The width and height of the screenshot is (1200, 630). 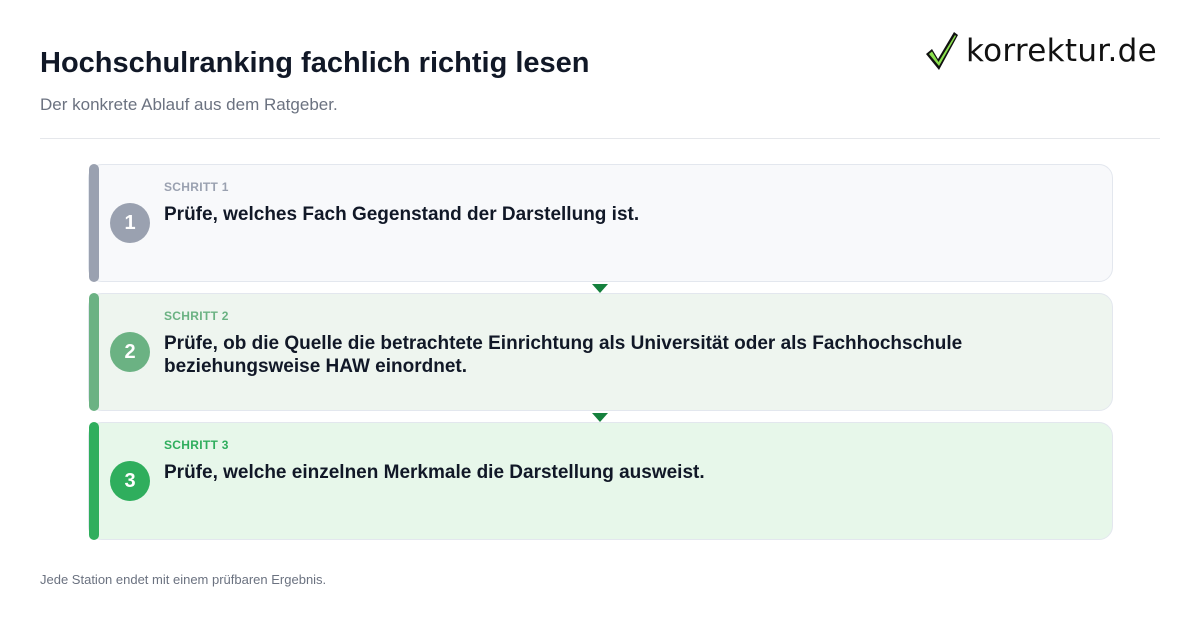 I want to click on step-number-badge: 2, so click(x=130, y=352).